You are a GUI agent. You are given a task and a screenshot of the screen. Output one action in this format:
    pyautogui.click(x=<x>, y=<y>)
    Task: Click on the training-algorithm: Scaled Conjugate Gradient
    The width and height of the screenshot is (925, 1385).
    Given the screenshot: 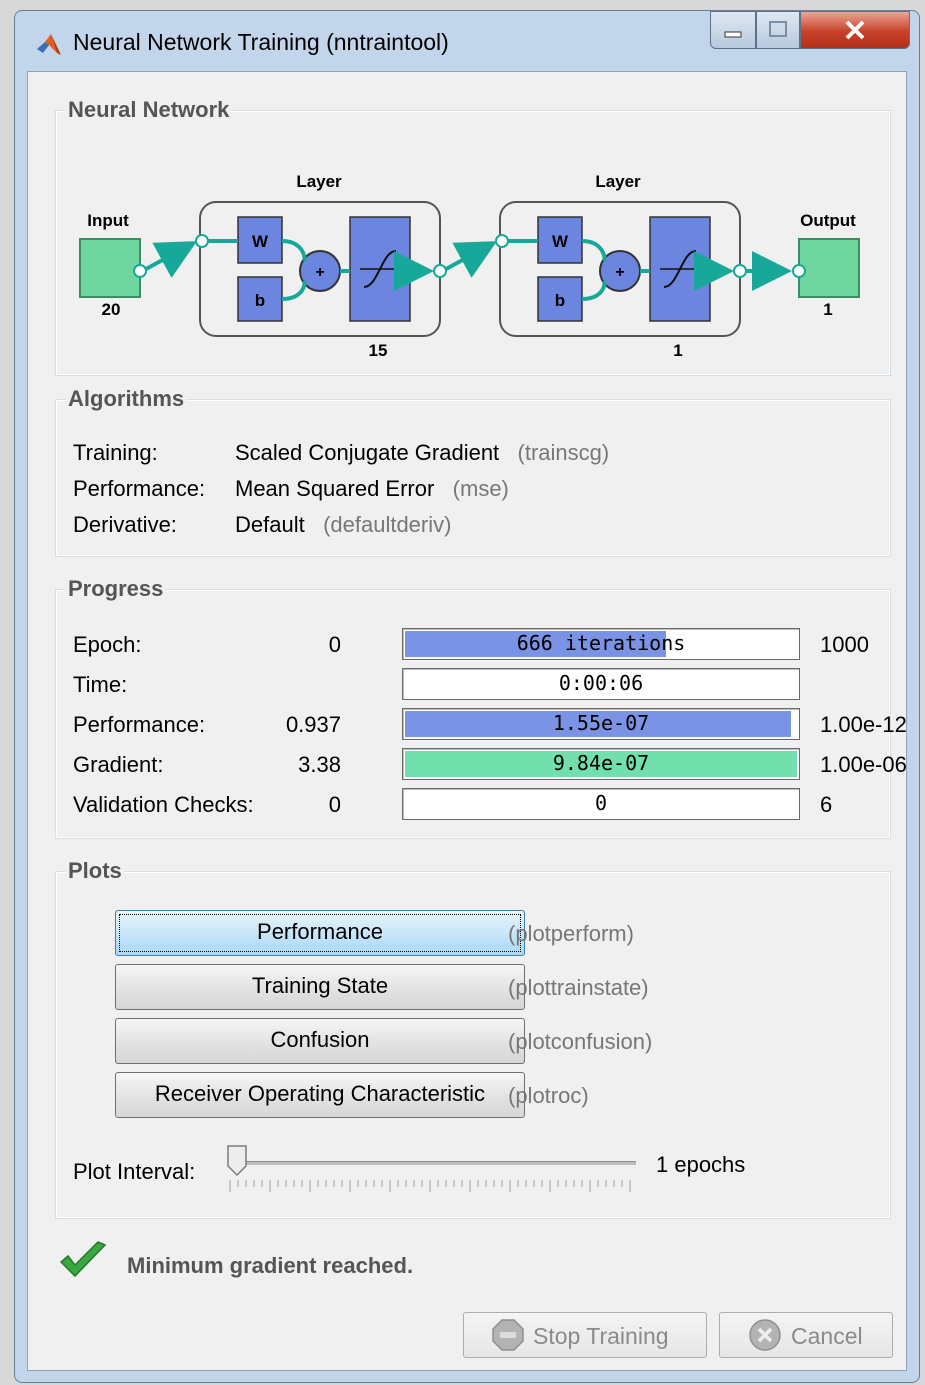 What is the action you would take?
    pyautogui.click(x=367, y=452)
    